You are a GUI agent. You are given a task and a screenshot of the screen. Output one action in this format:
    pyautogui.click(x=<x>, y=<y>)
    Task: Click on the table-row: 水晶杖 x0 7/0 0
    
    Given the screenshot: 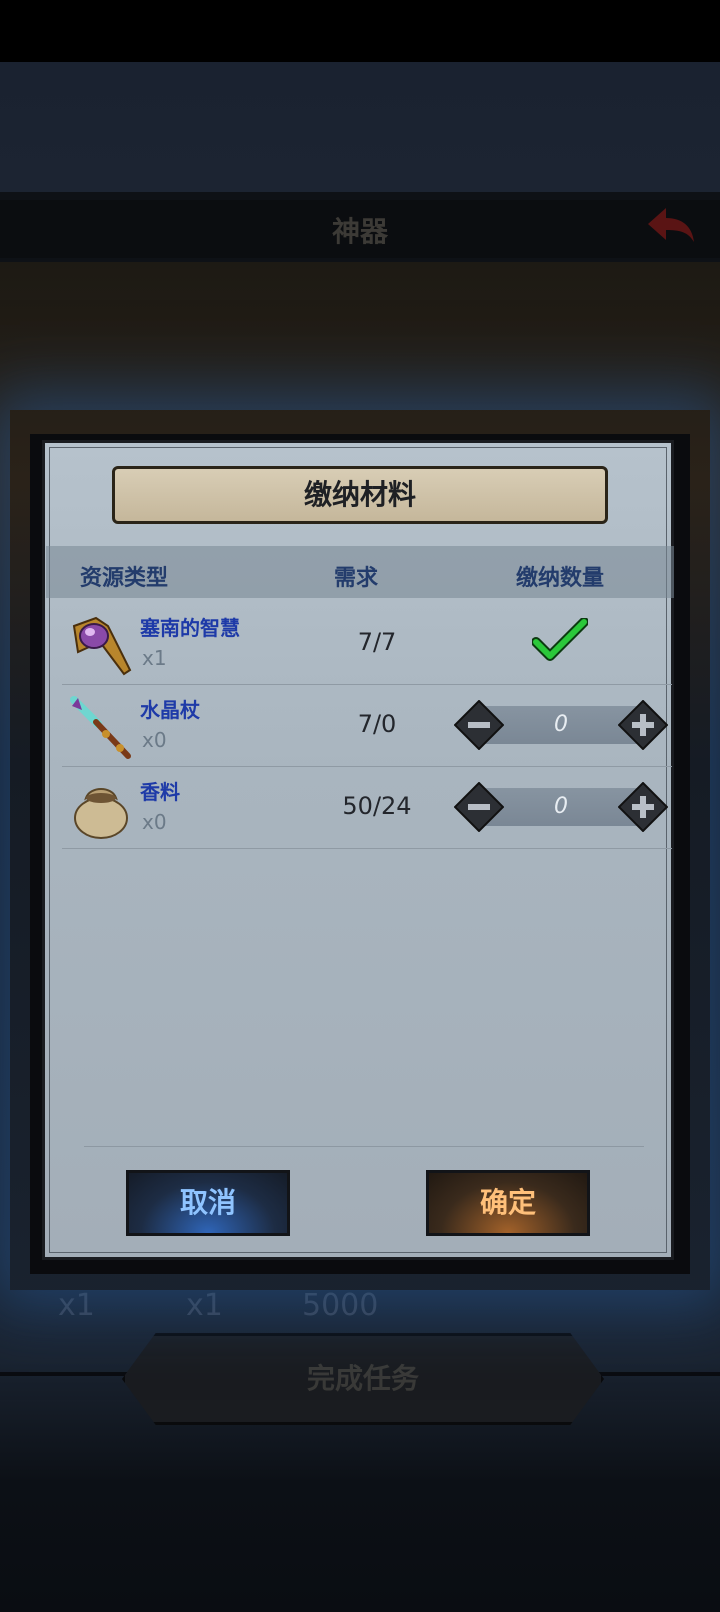 What is the action you would take?
    pyautogui.click(x=367, y=725)
    